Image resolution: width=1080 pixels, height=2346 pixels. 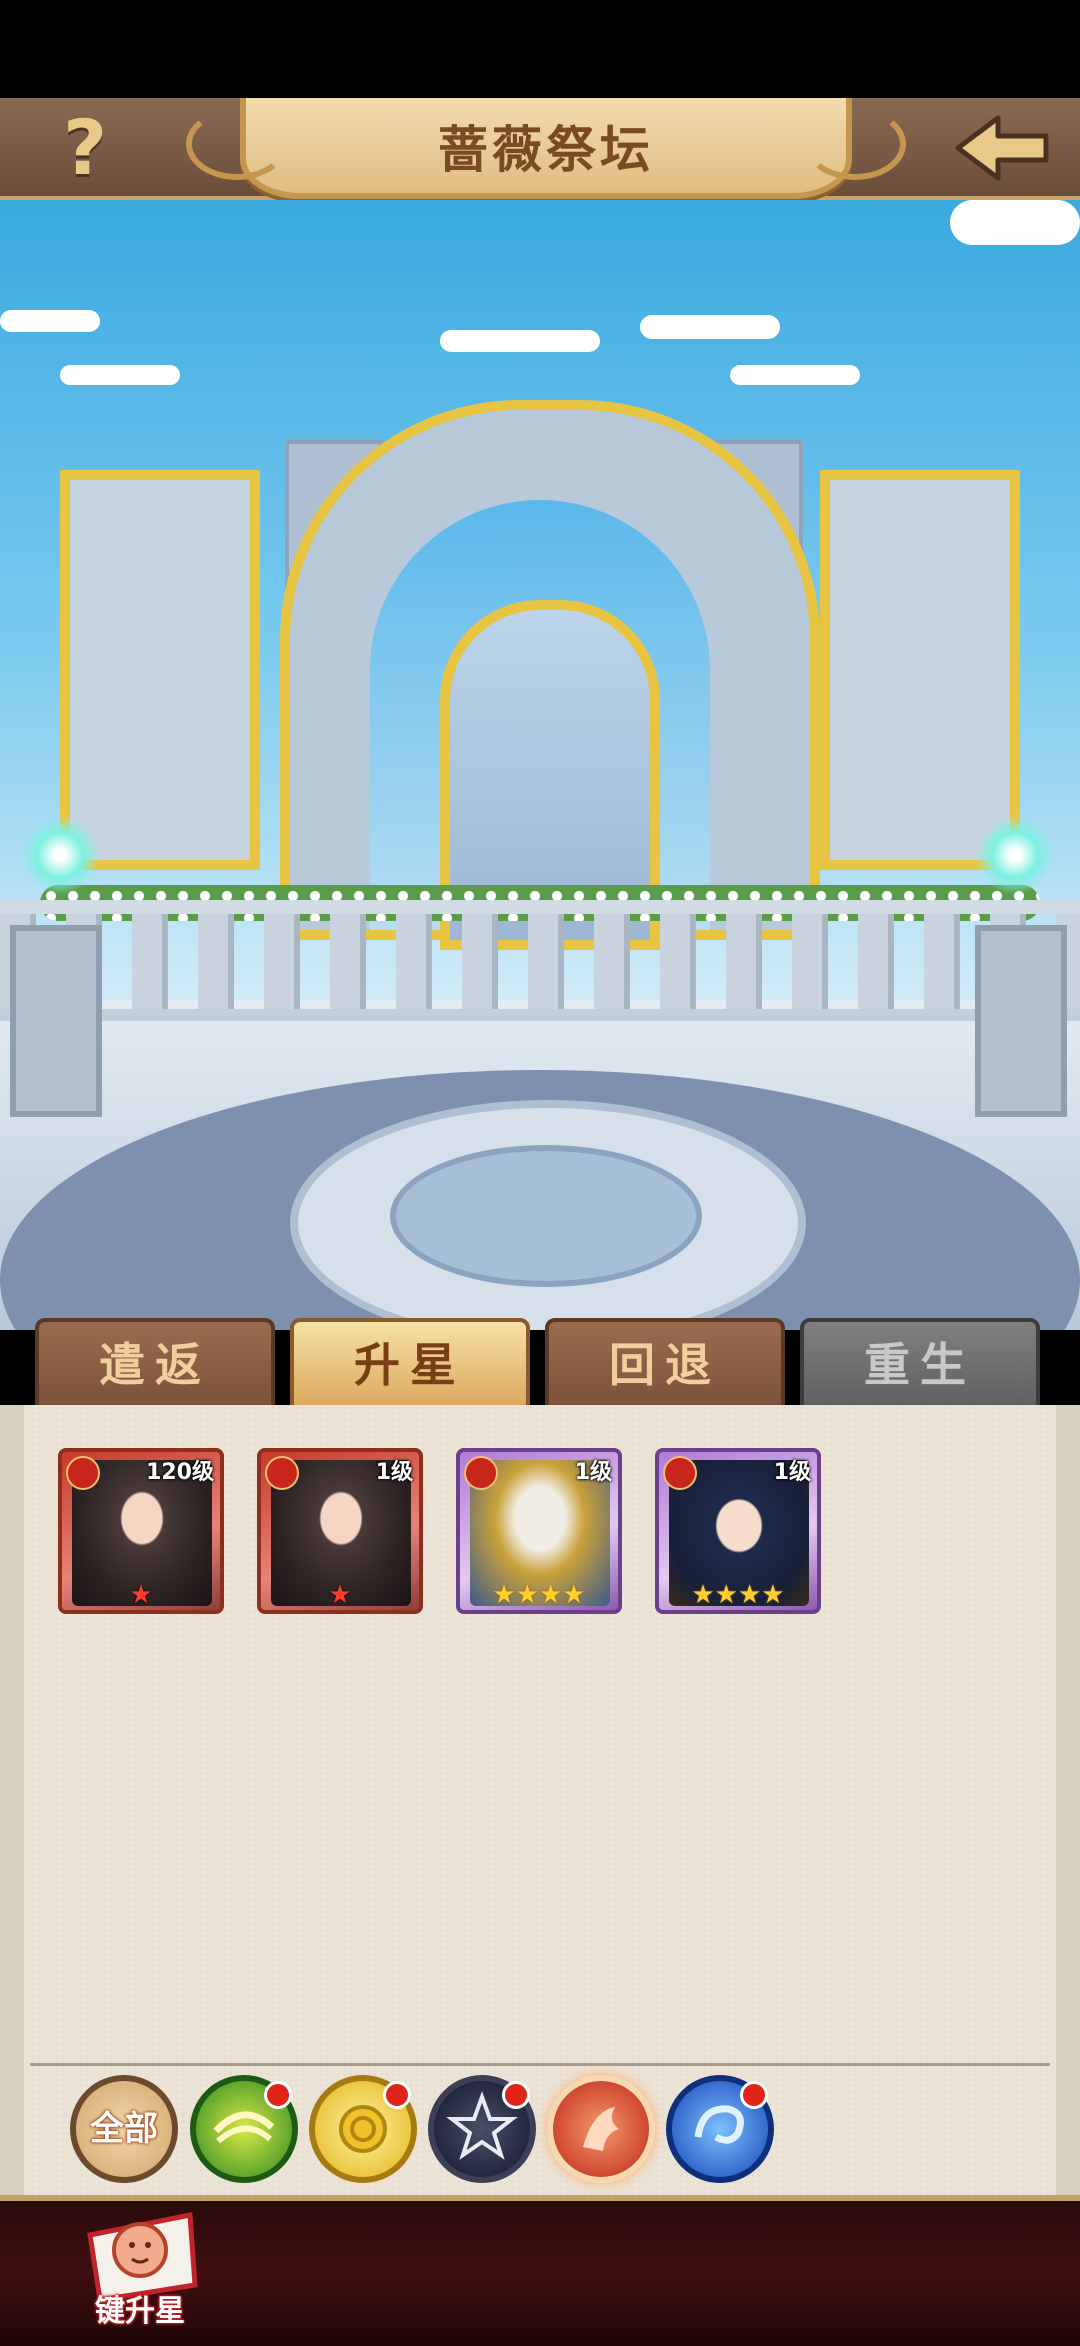 I want to click on one-key-star-up-label: 键升星, so click(x=140, y=2311).